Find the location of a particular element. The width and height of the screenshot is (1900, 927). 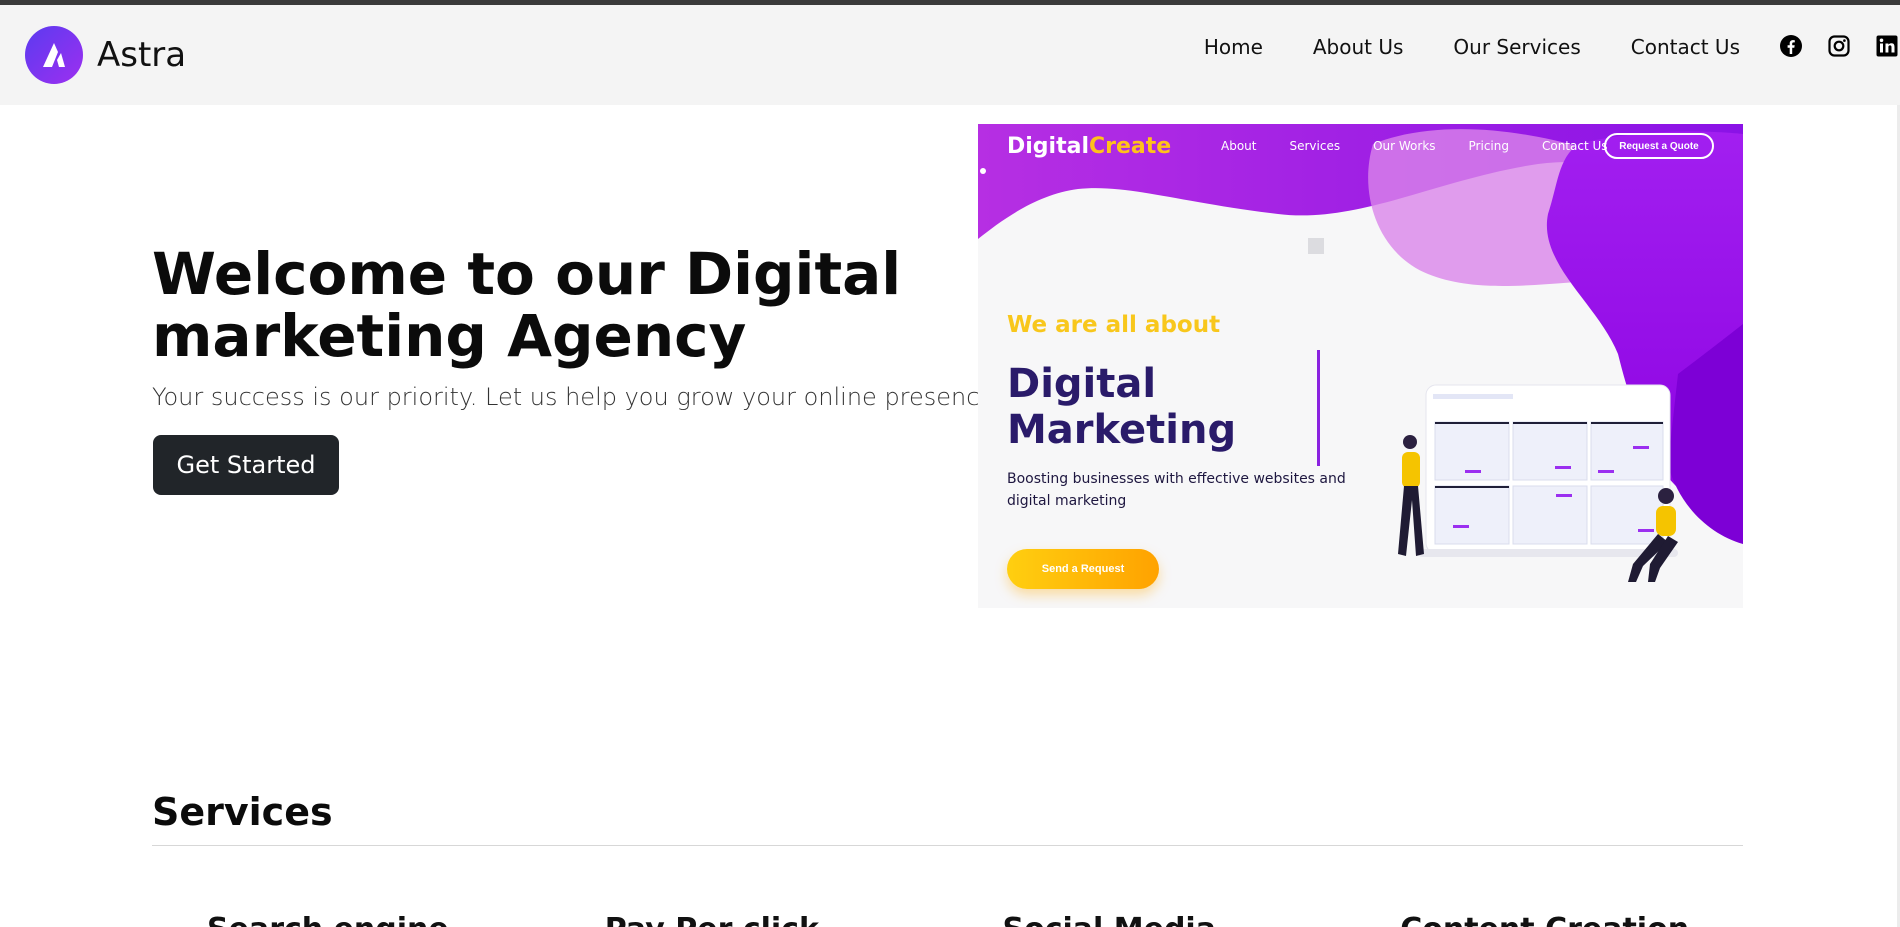

nav-home: Home is located at coordinates (1233, 47).